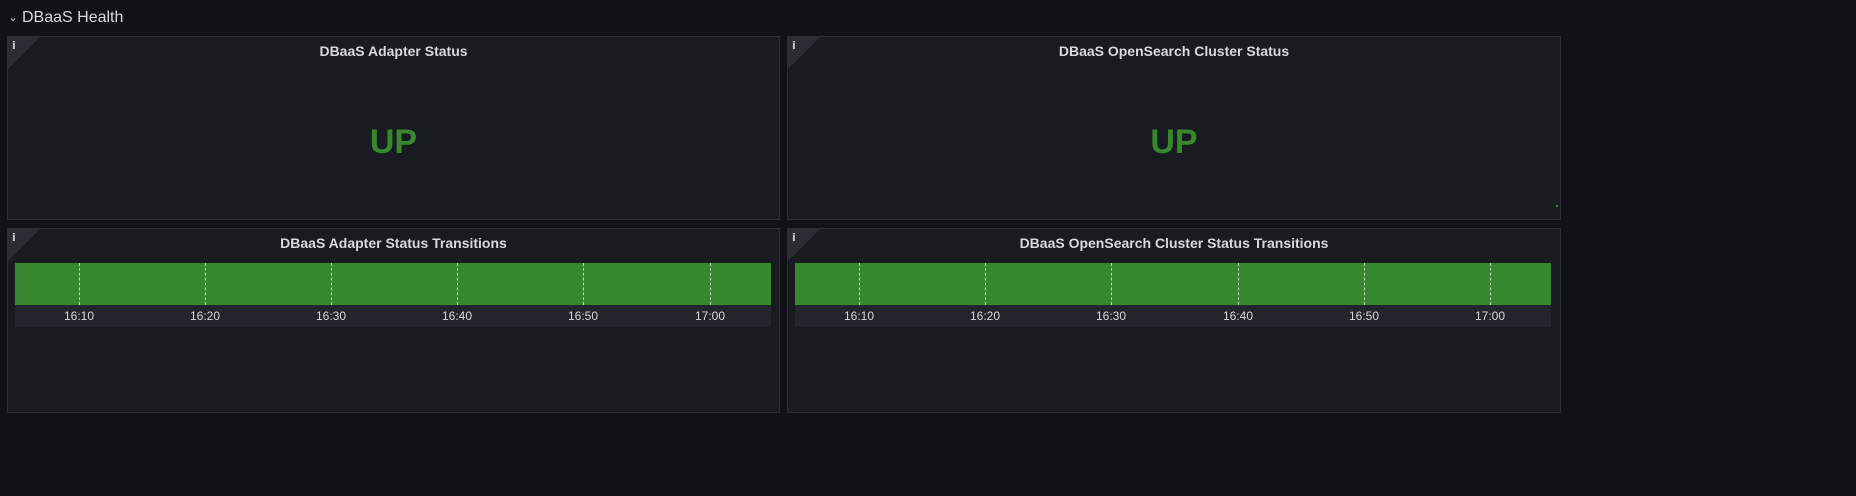  Describe the element at coordinates (73, 17) in the screenshot. I see `row-title: DBaaS Health` at that location.